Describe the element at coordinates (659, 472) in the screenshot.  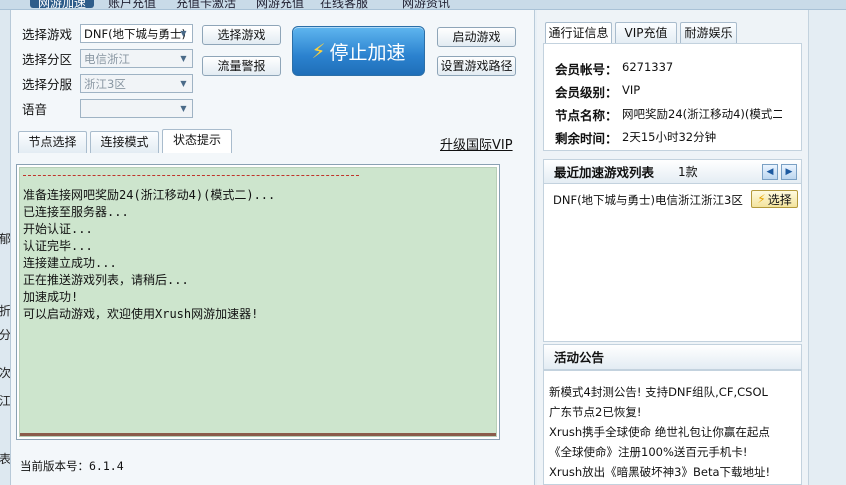
I see `notice-item: Xrush放出《暗黑破坏神3》Beta下载地址!` at that location.